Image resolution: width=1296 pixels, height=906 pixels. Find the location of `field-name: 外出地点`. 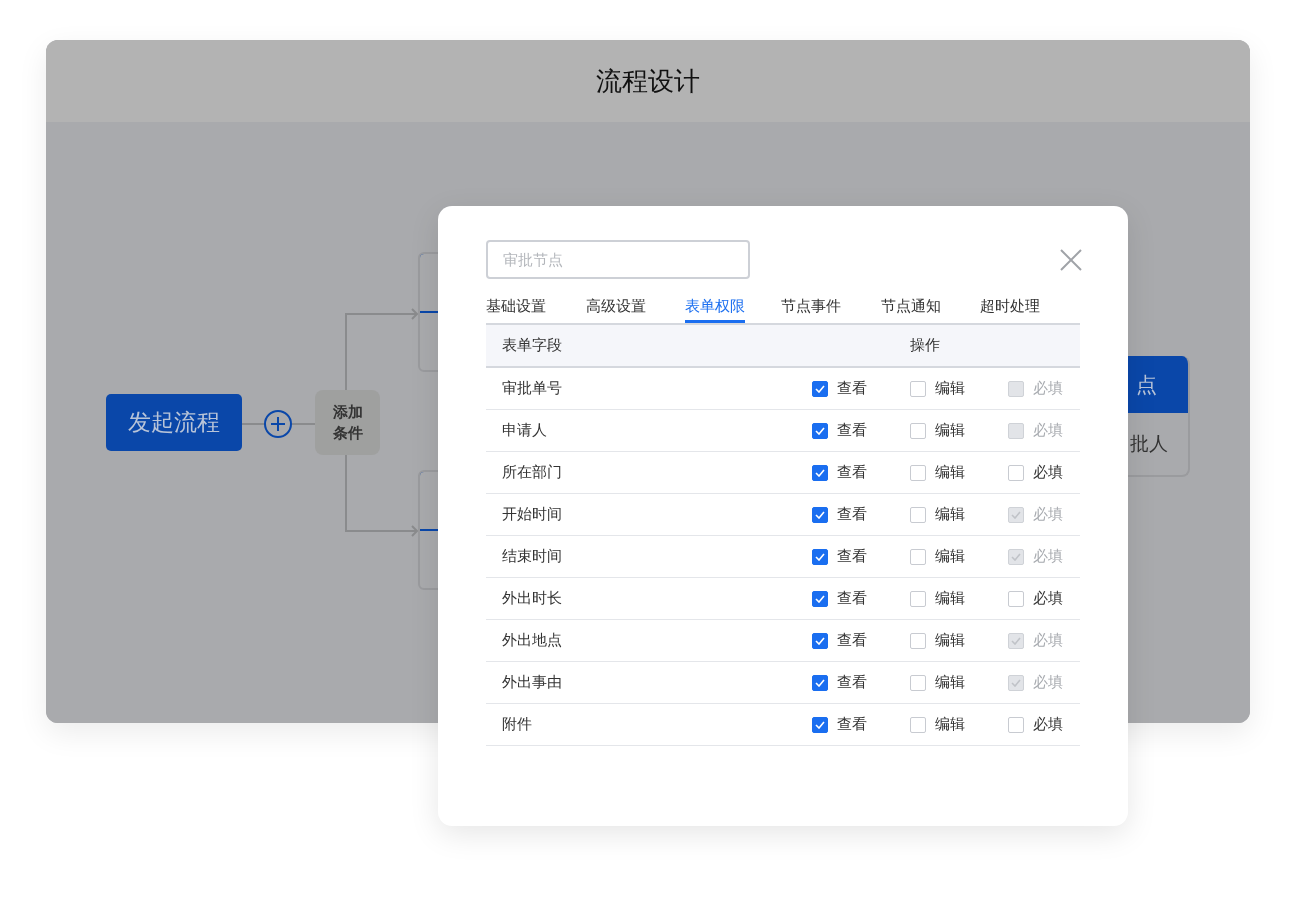

field-name: 外出地点 is located at coordinates (532, 640).